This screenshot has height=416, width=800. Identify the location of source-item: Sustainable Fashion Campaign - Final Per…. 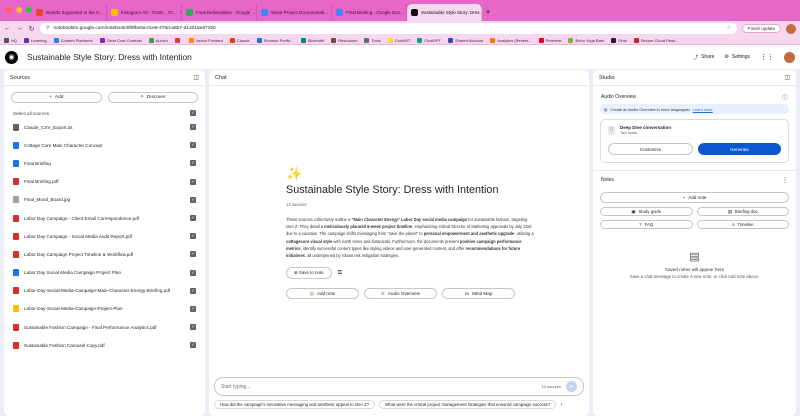
(104, 327).